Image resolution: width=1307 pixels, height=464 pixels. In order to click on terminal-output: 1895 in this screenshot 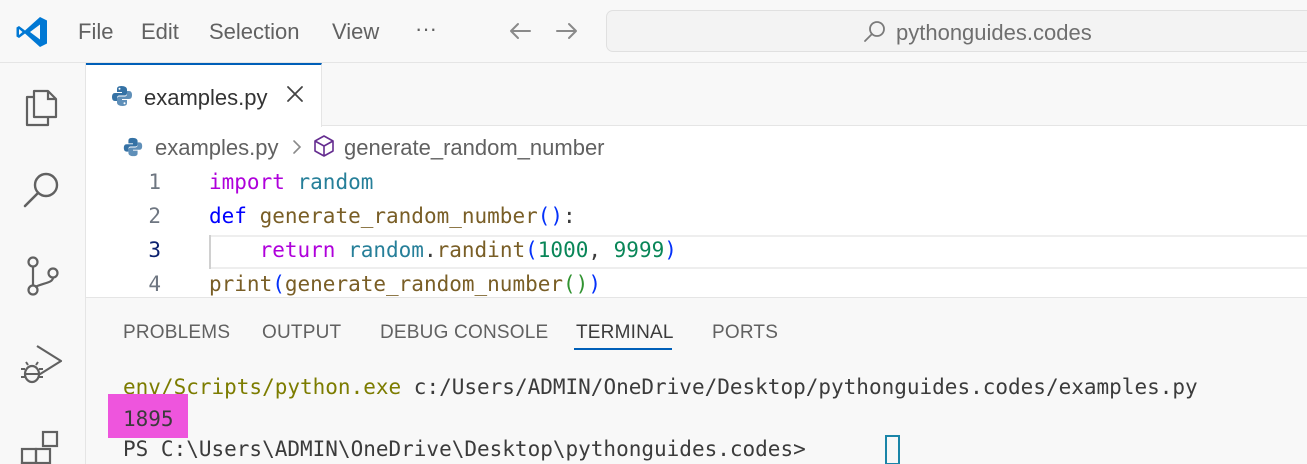, I will do `click(148, 419)`.